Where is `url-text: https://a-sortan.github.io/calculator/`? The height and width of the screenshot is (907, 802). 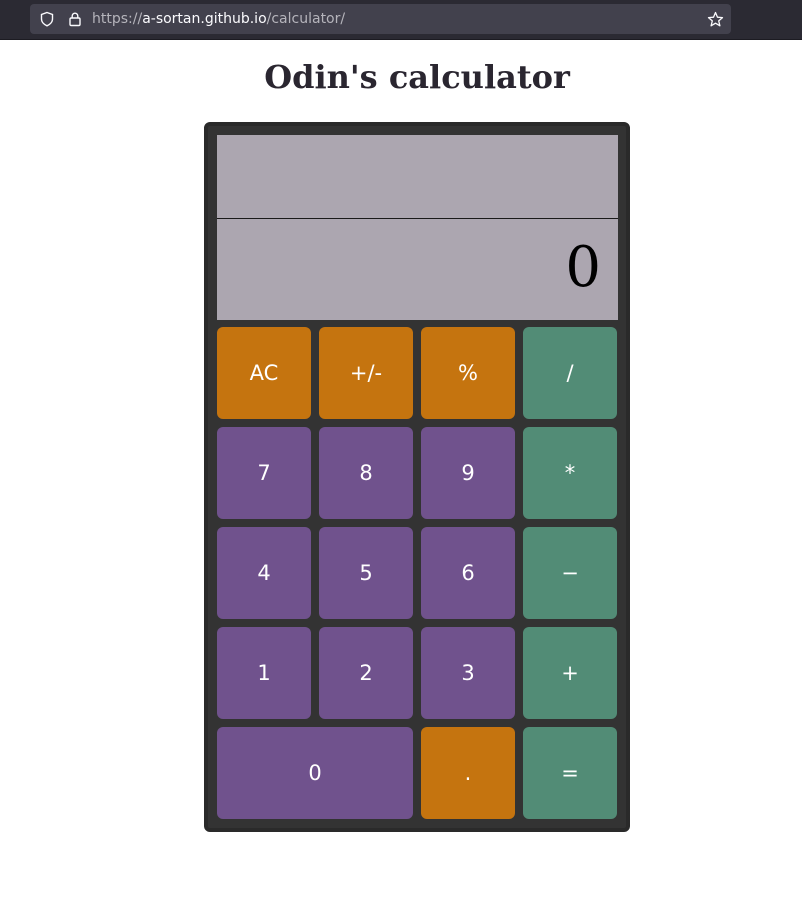 url-text: https://a-sortan.github.io/calculator/ is located at coordinates (218, 19).